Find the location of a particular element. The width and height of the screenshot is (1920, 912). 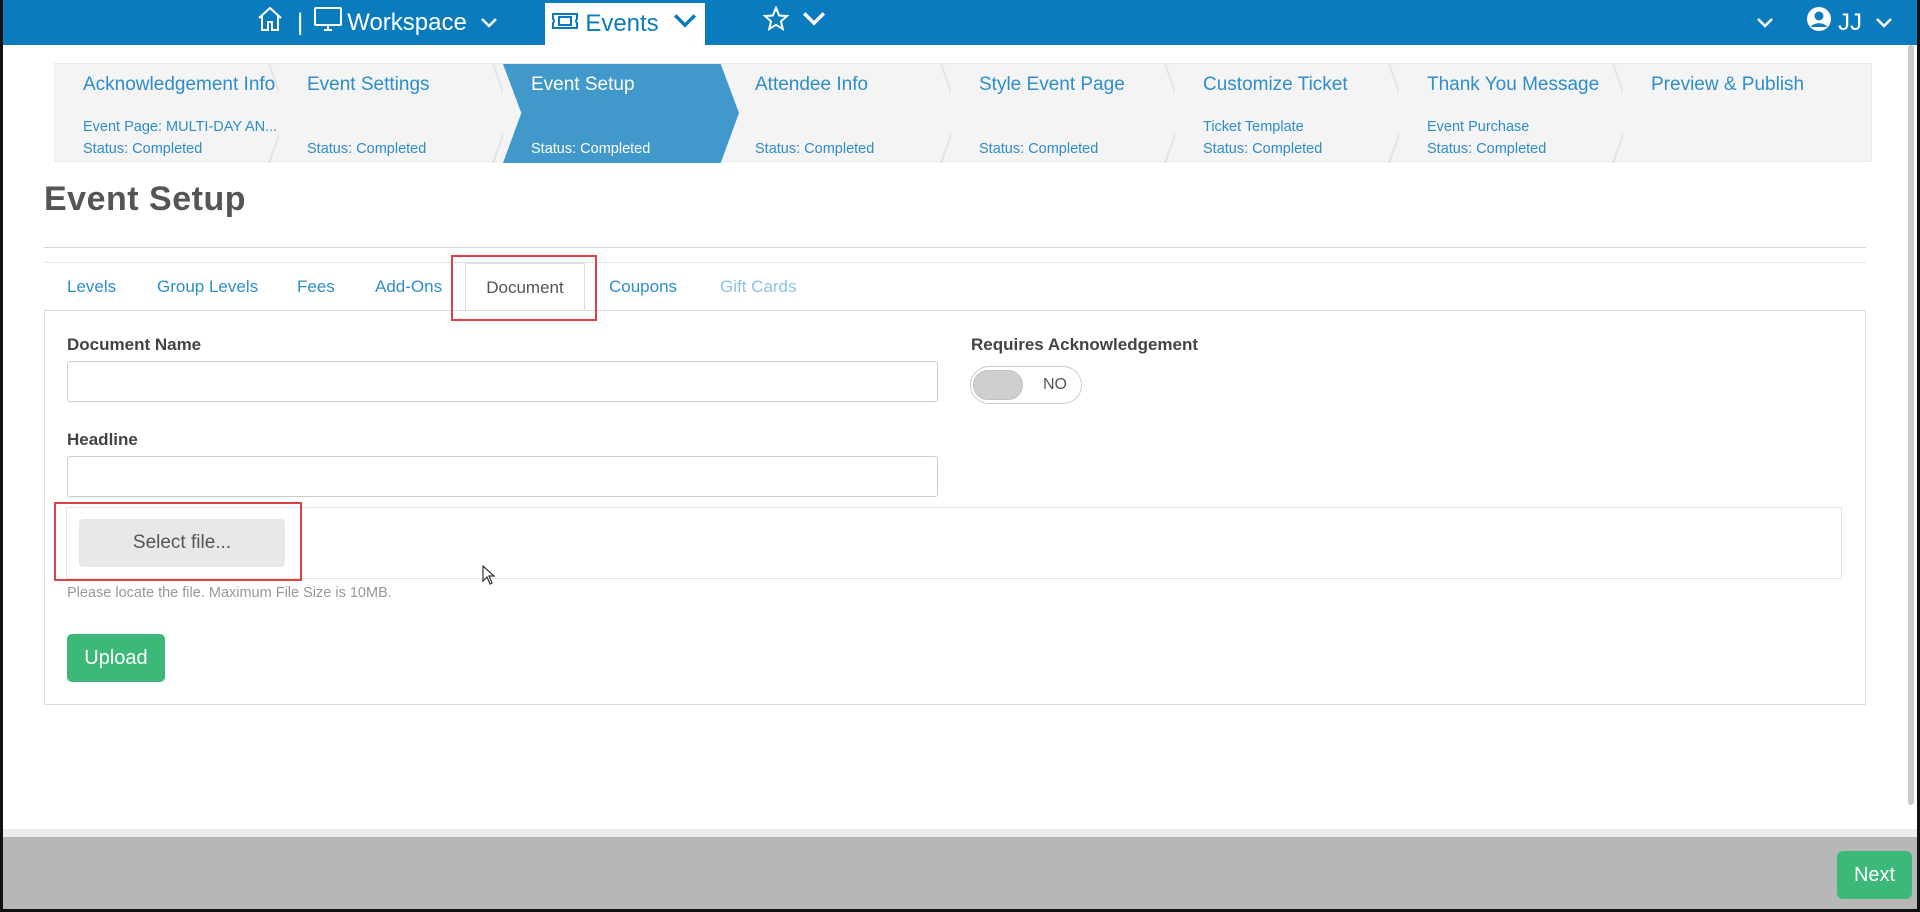

tab-levels: Levels is located at coordinates (91, 287).